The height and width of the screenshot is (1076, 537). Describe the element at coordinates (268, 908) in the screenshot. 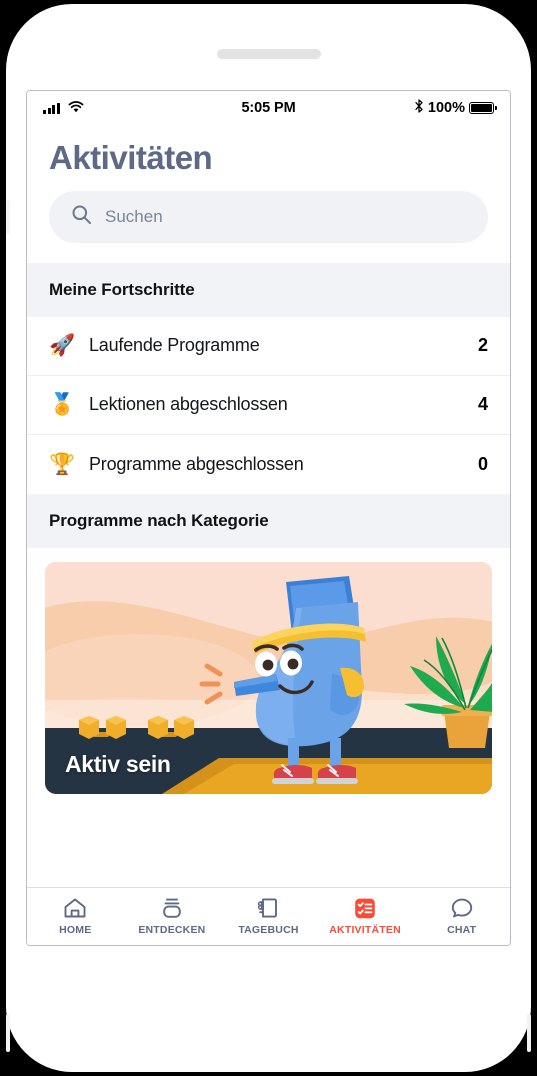

I see `notebook-icon` at that location.